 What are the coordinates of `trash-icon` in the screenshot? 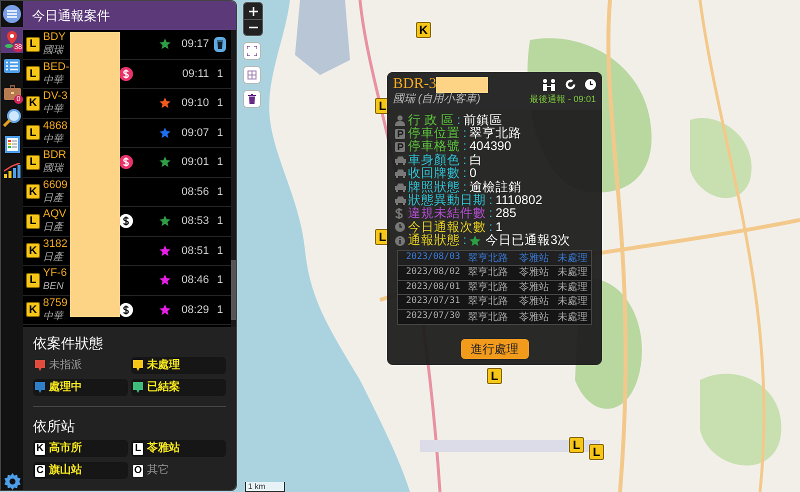 It's located at (220, 44).